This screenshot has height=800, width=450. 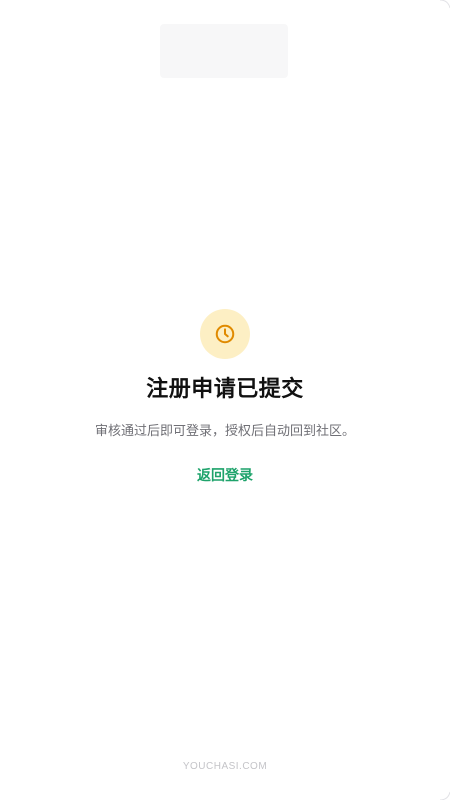 What do you see at coordinates (225, 476) in the screenshot?
I see `back-to-login-link: 返回登录` at bounding box center [225, 476].